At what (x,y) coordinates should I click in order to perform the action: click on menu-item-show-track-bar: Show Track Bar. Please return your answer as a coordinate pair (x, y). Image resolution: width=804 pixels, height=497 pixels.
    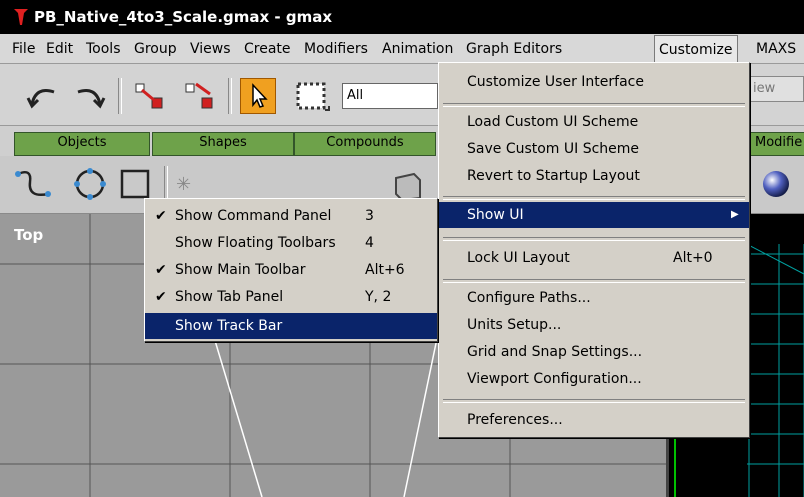
    Looking at the image, I should click on (291, 326).